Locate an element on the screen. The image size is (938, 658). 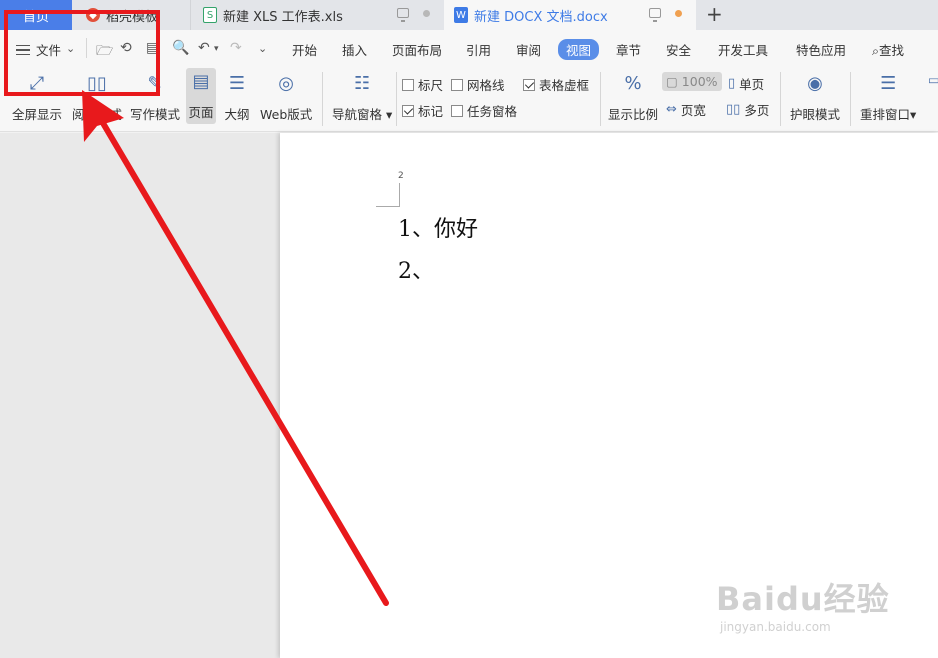
tab-docx-label: 新建 DOCX 文档.docx is located at coordinates (541, 17).